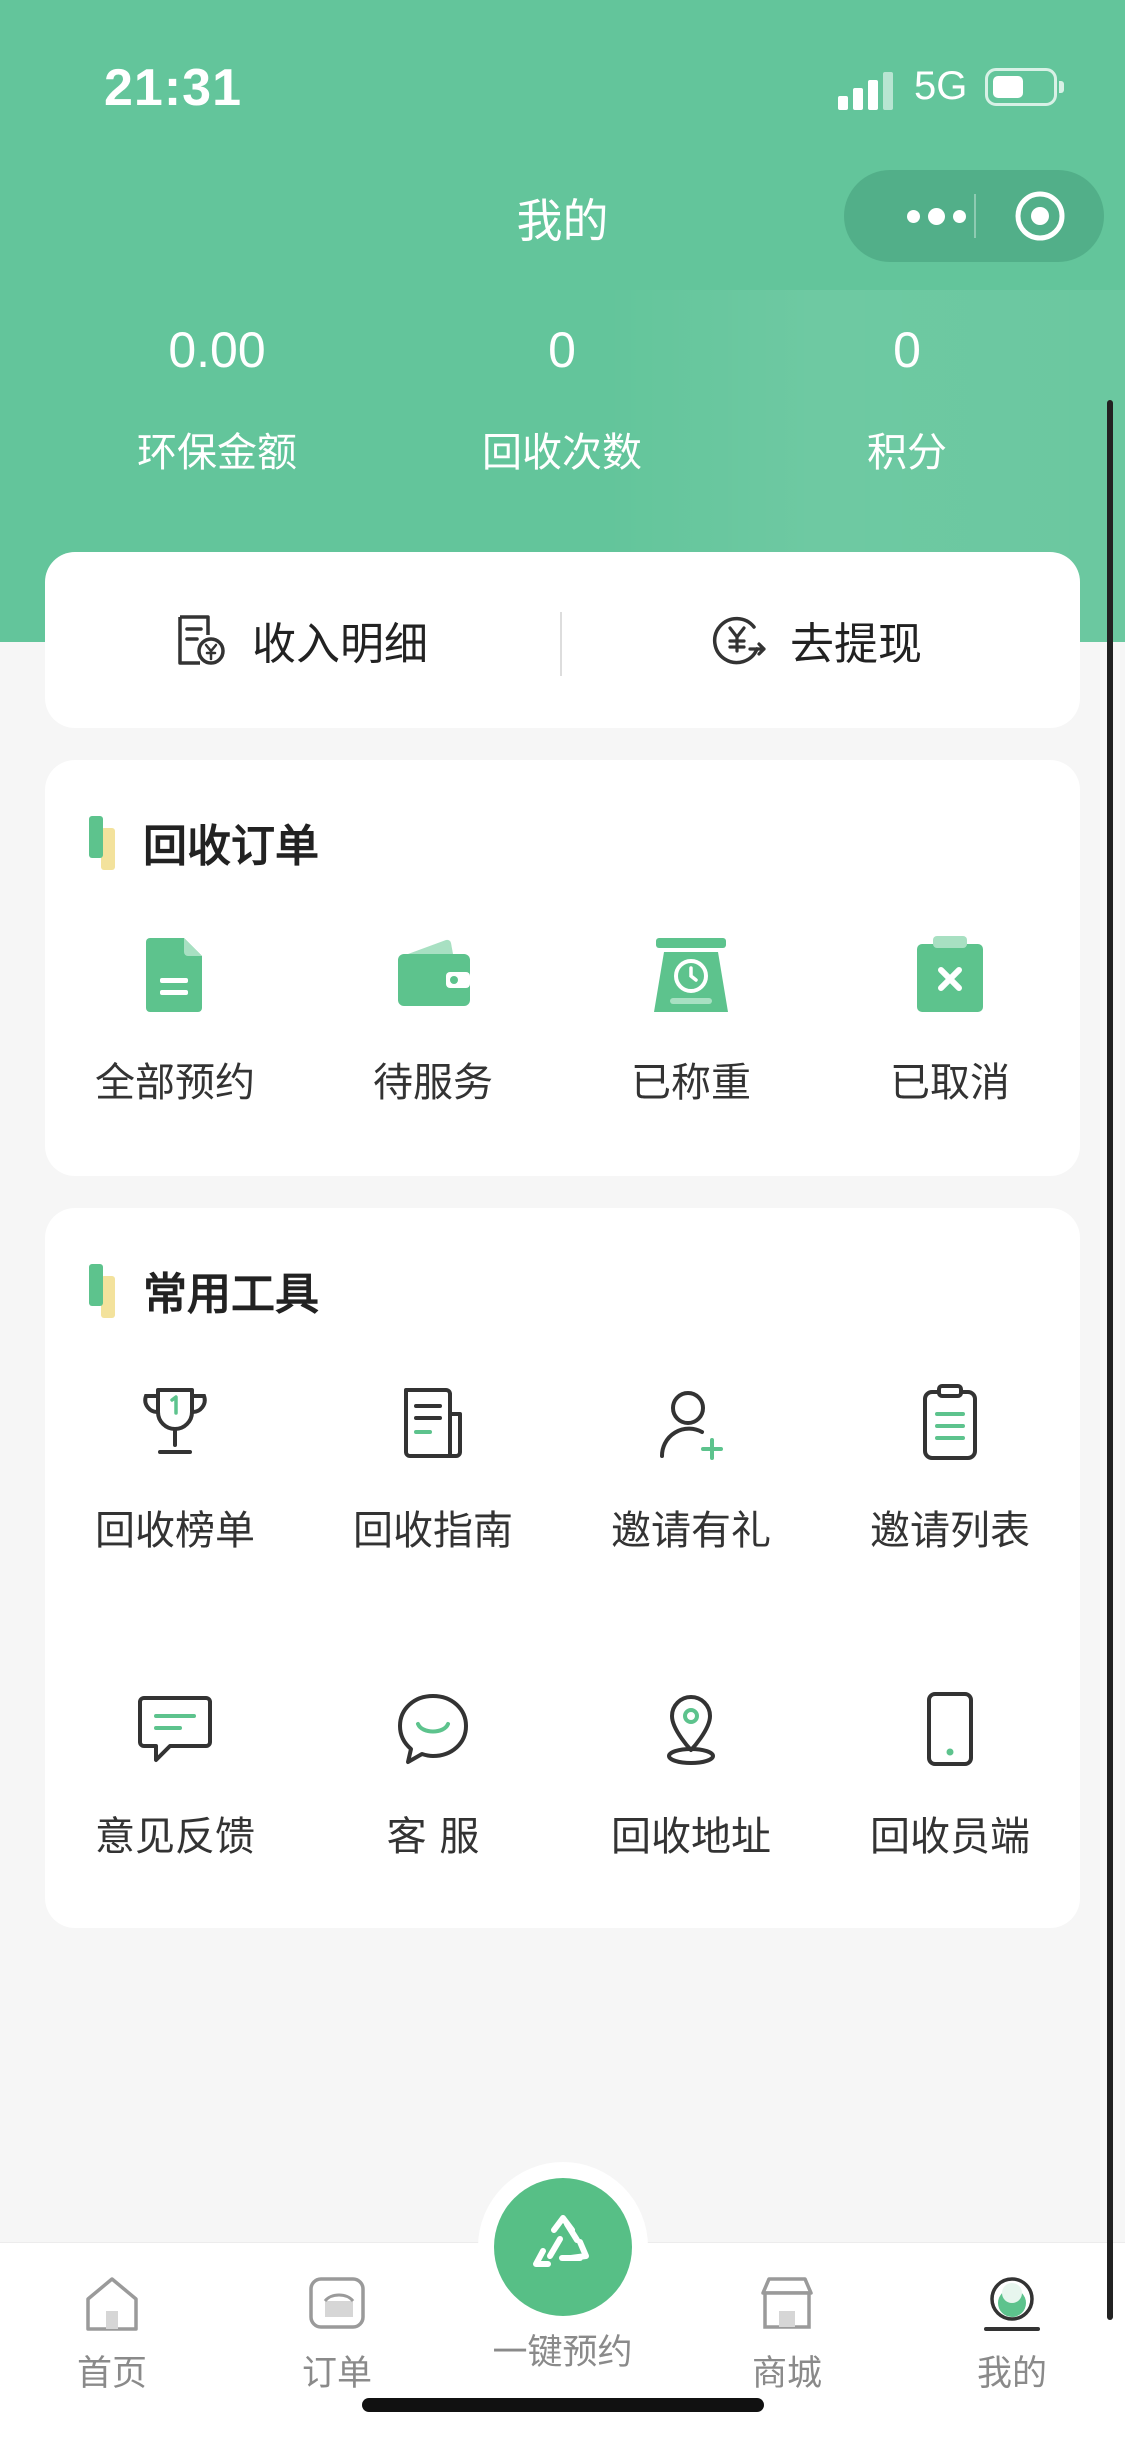 This screenshot has height=2437, width=1125. Describe the element at coordinates (175, 1773) in the screenshot. I see `tool-feedback-button: 意见反馈` at that location.